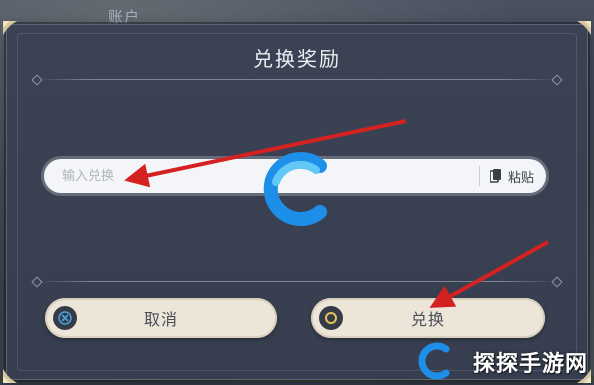  Describe the element at coordinates (331, 318) in the screenshot. I see `circle-icon` at that location.